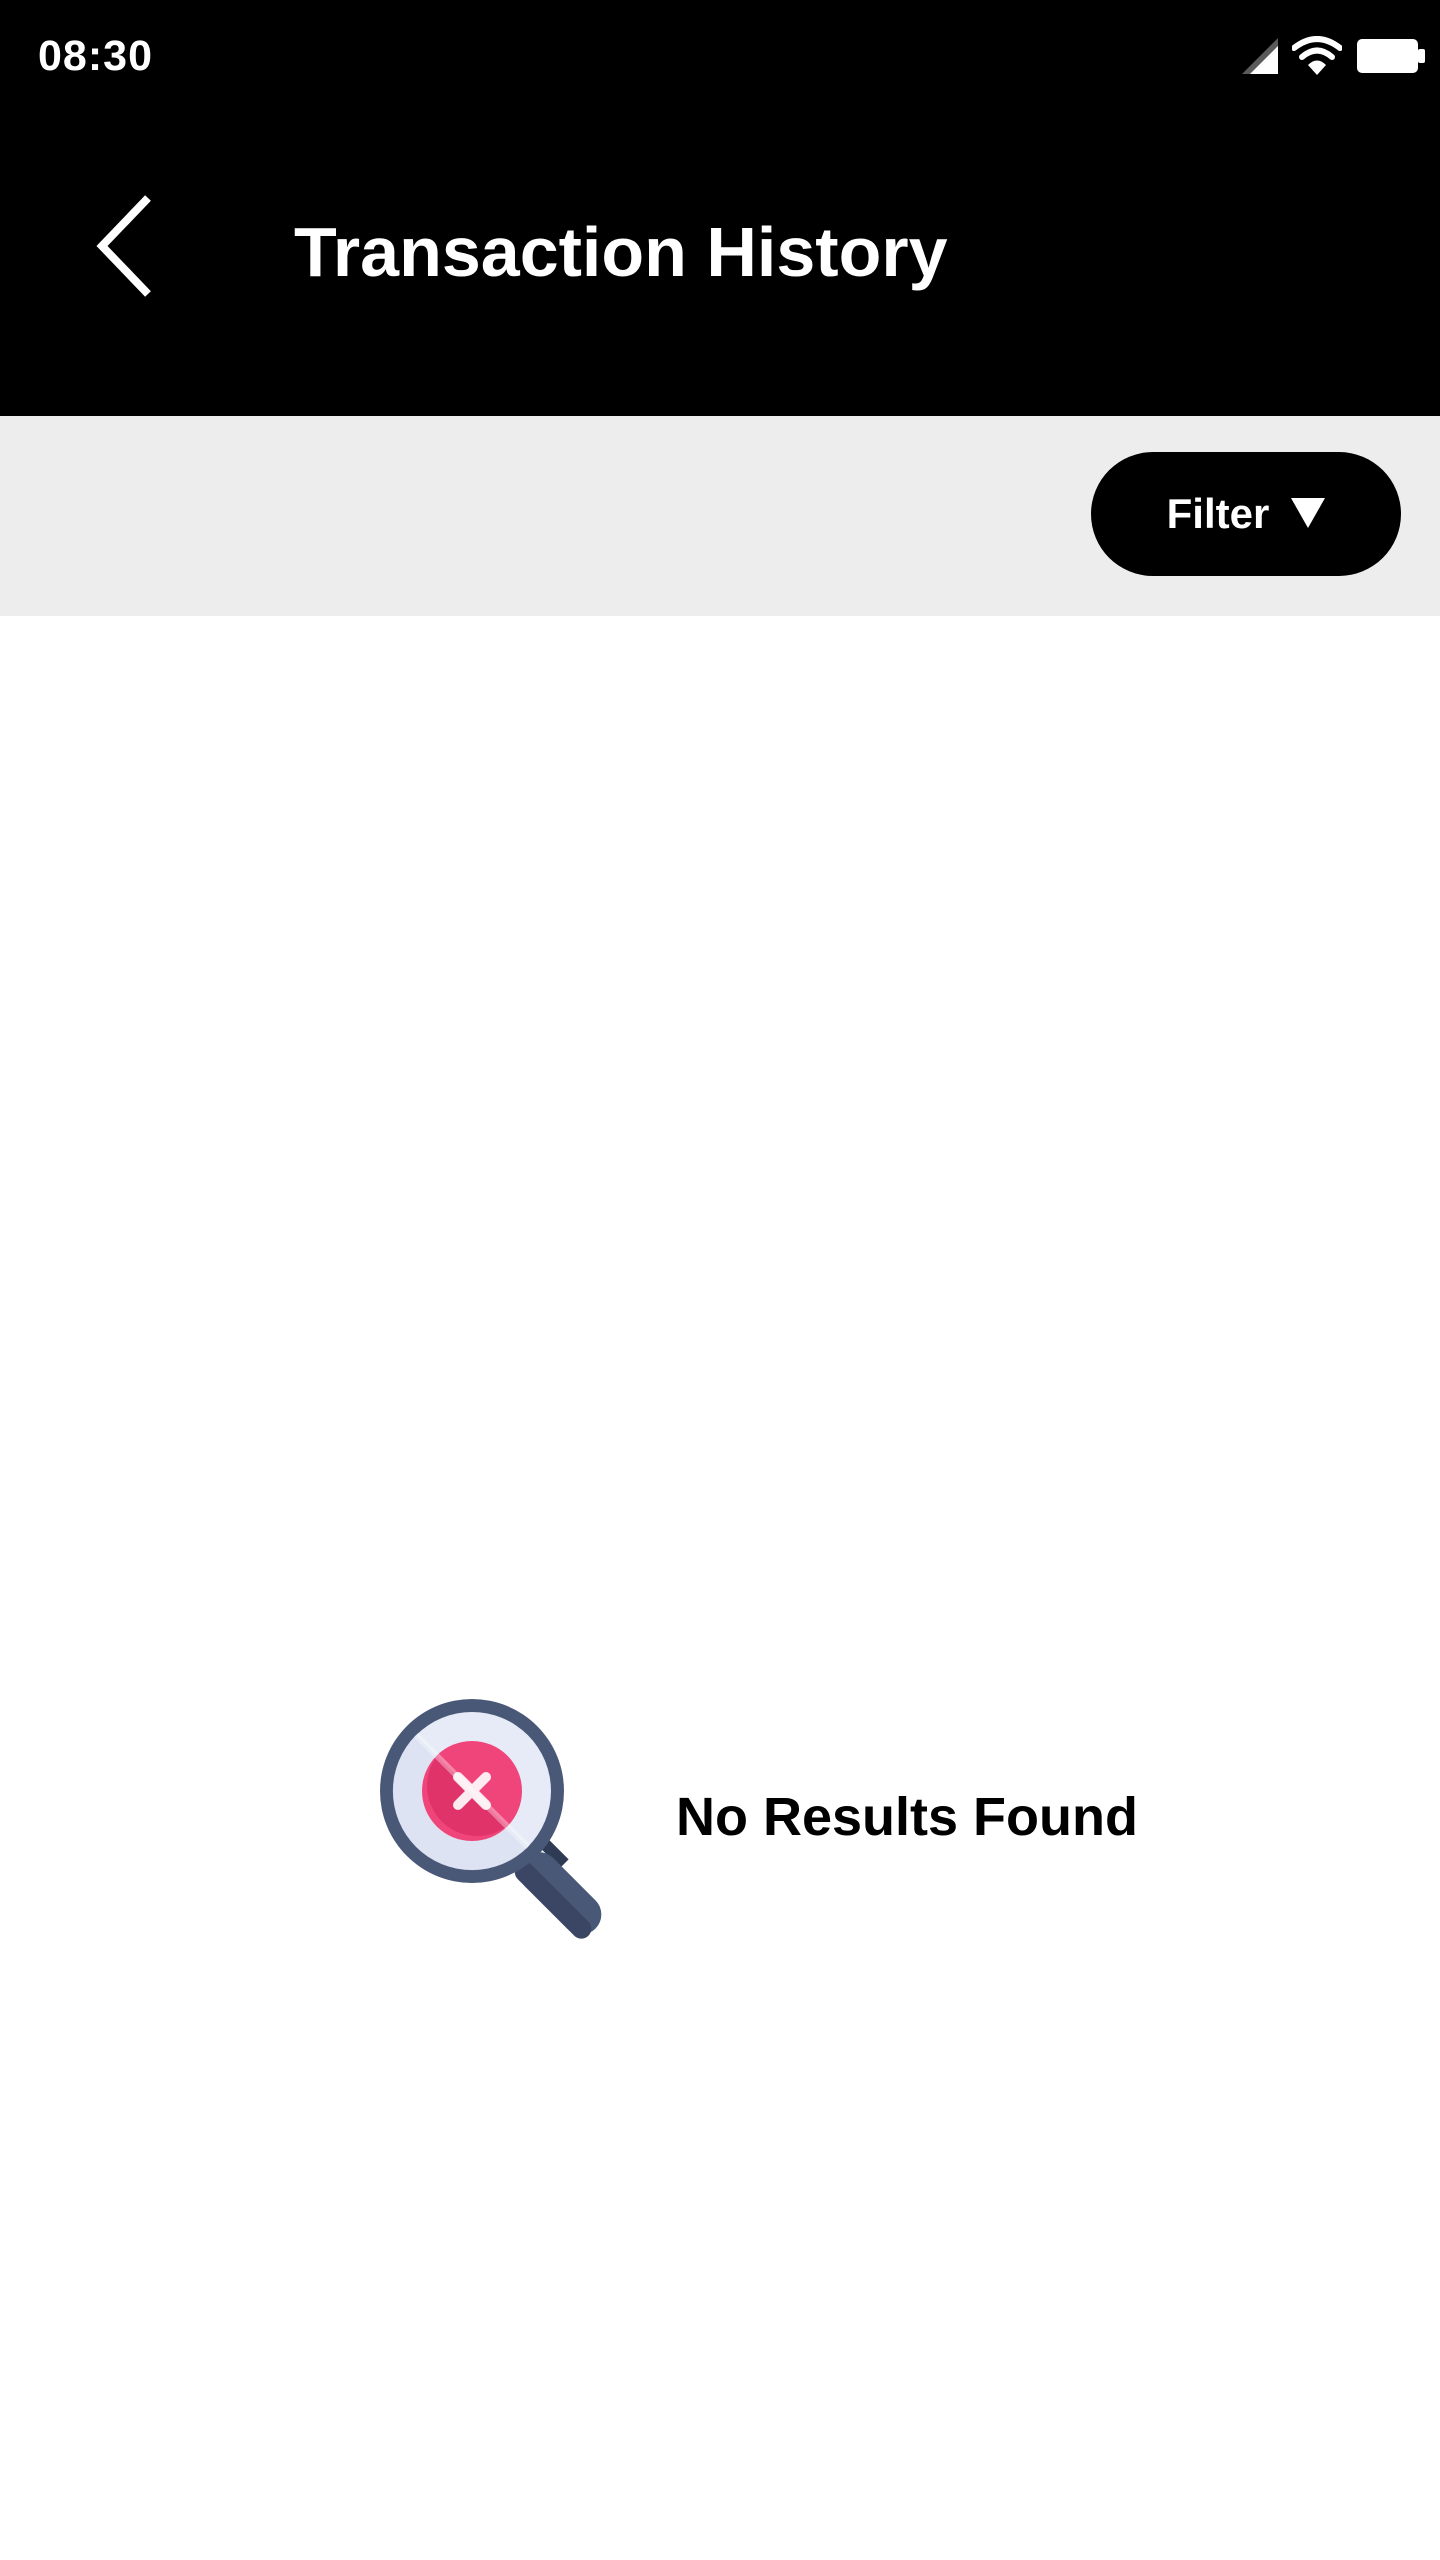 The height and width of the screenshot is (2560, 1440). I want to click on back-button, so click(130, 244).